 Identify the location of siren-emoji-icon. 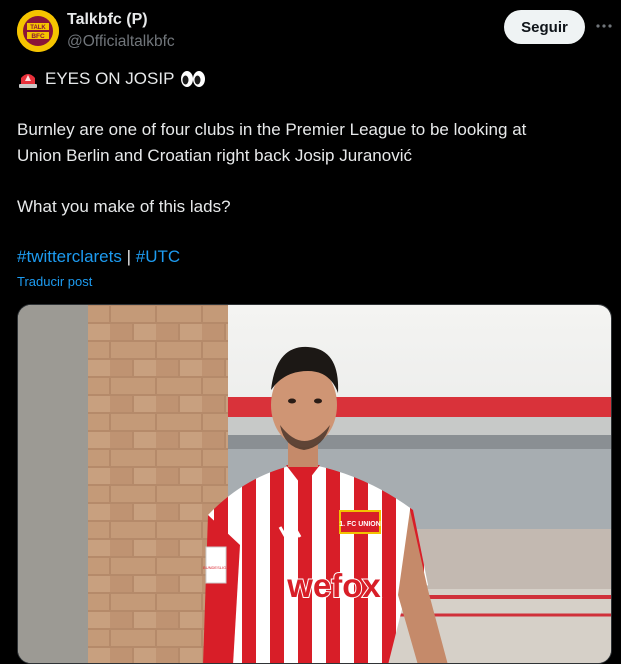
(28, 81).